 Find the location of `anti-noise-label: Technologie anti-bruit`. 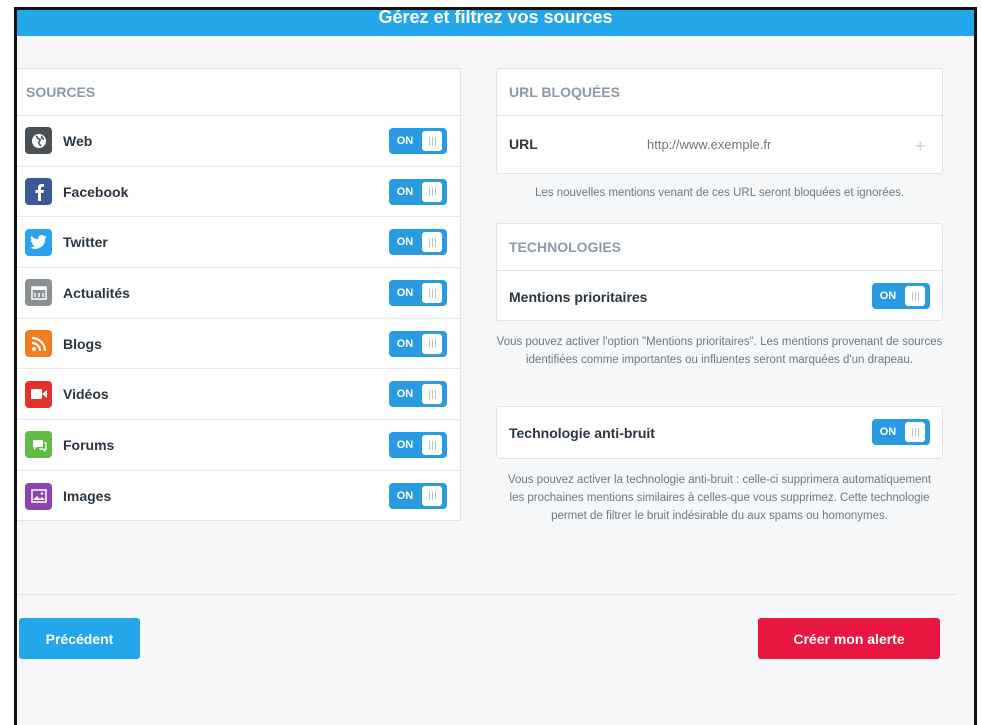

anti-noise-label: Technologie anti-bruit is located at coordinates (582, 433).